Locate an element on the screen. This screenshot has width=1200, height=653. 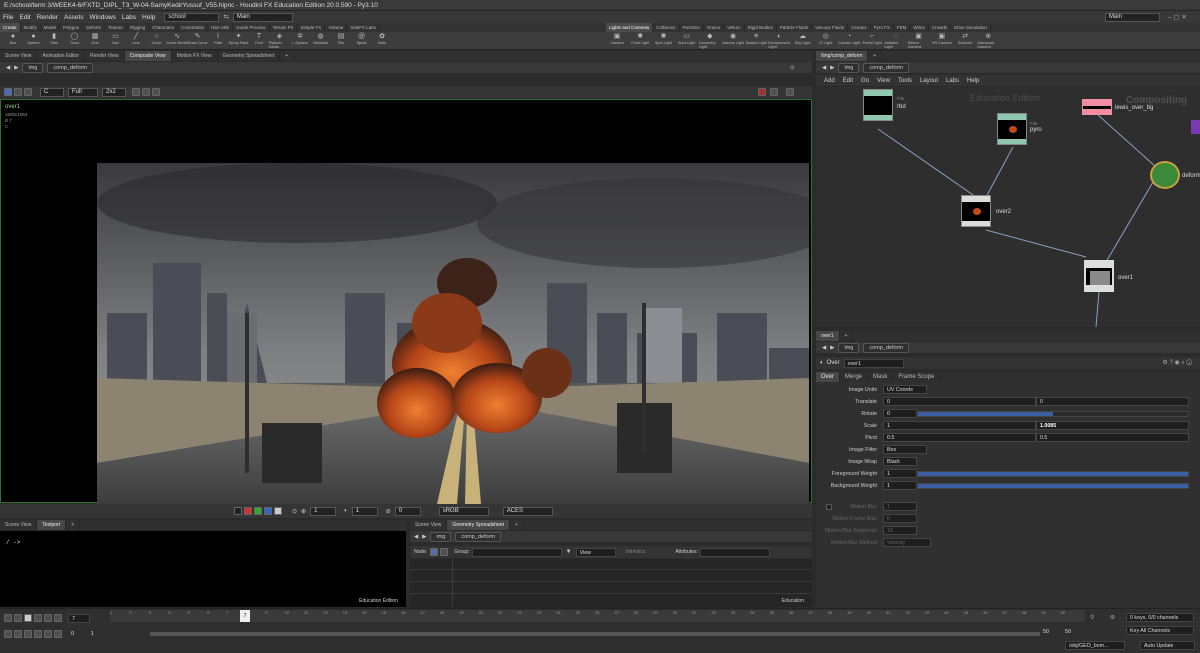
shelf-tab: Polygon is located at coordinates (72, 27).